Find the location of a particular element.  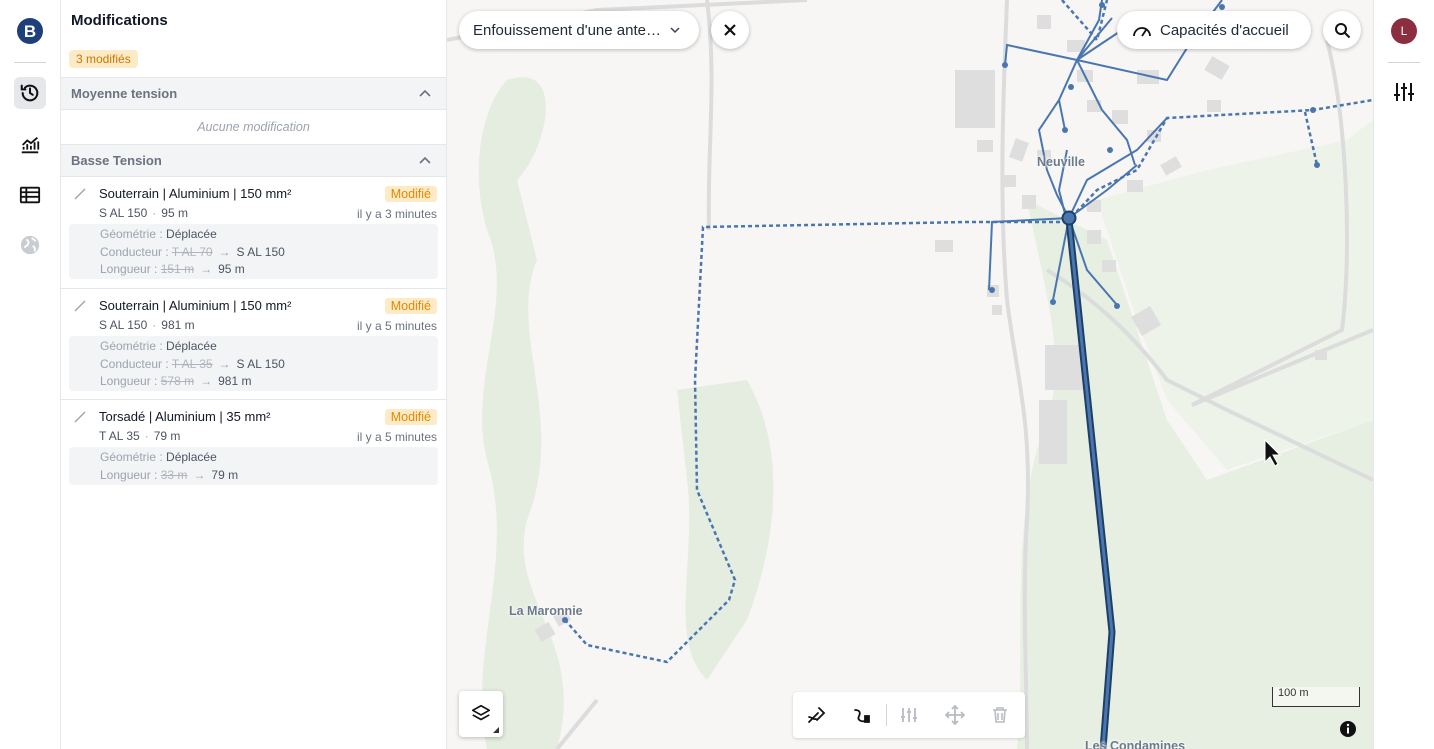

place-label-les-condamines: Les Condamines is located at coordinates (1135, 744).